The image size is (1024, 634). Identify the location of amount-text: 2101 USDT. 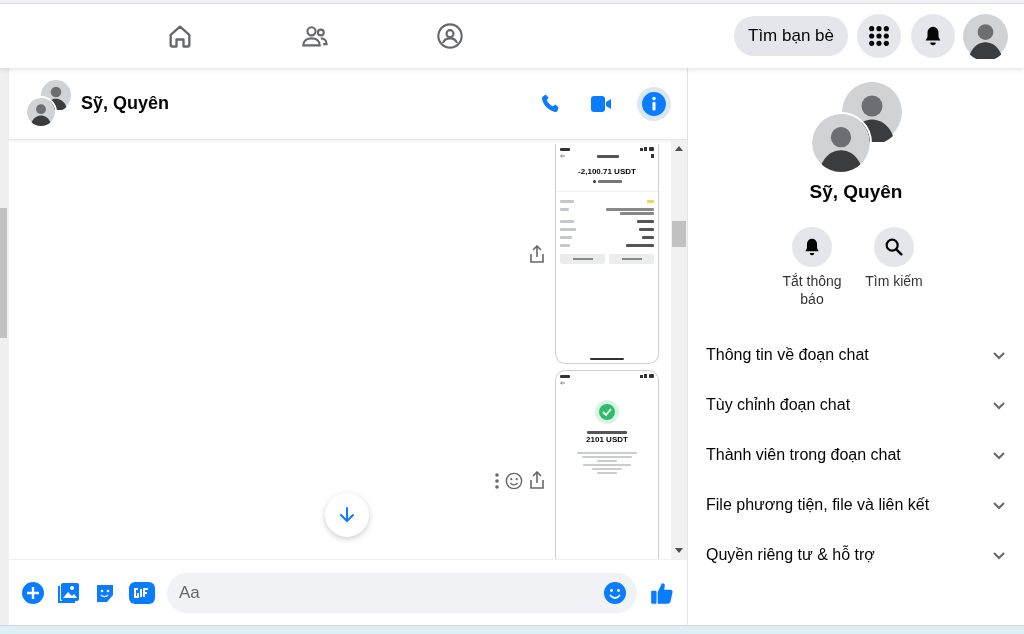
(607, 440).